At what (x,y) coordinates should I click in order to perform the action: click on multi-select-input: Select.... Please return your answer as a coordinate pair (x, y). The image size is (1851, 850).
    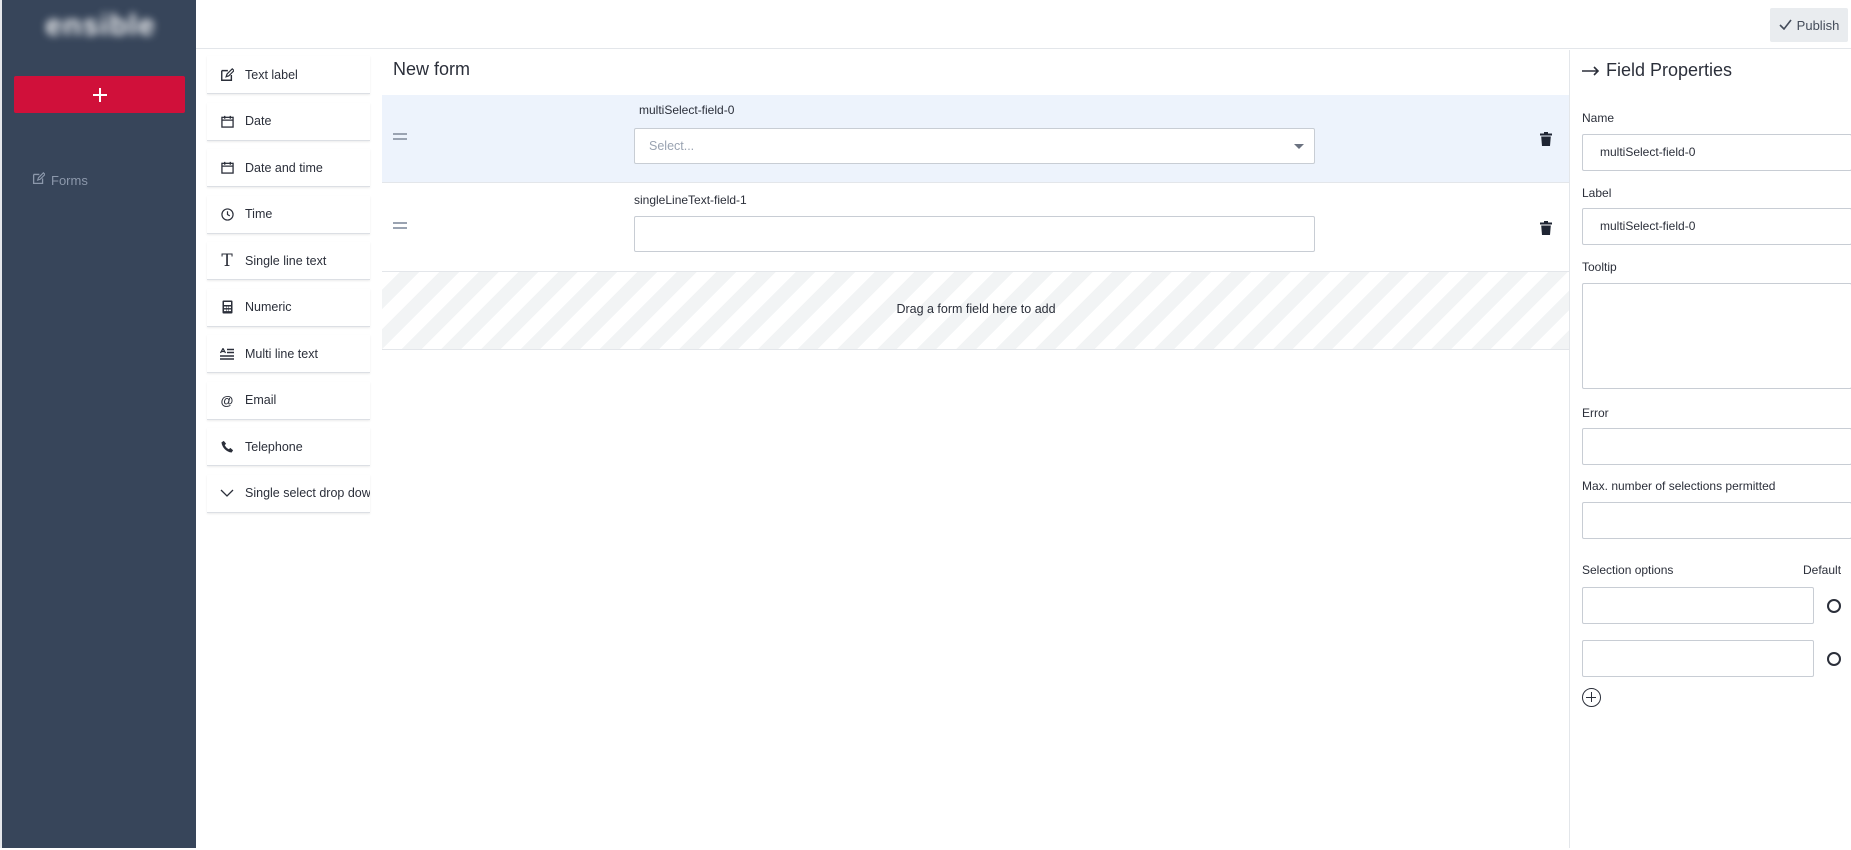
    Looking at the image, I should click on (974, 146).